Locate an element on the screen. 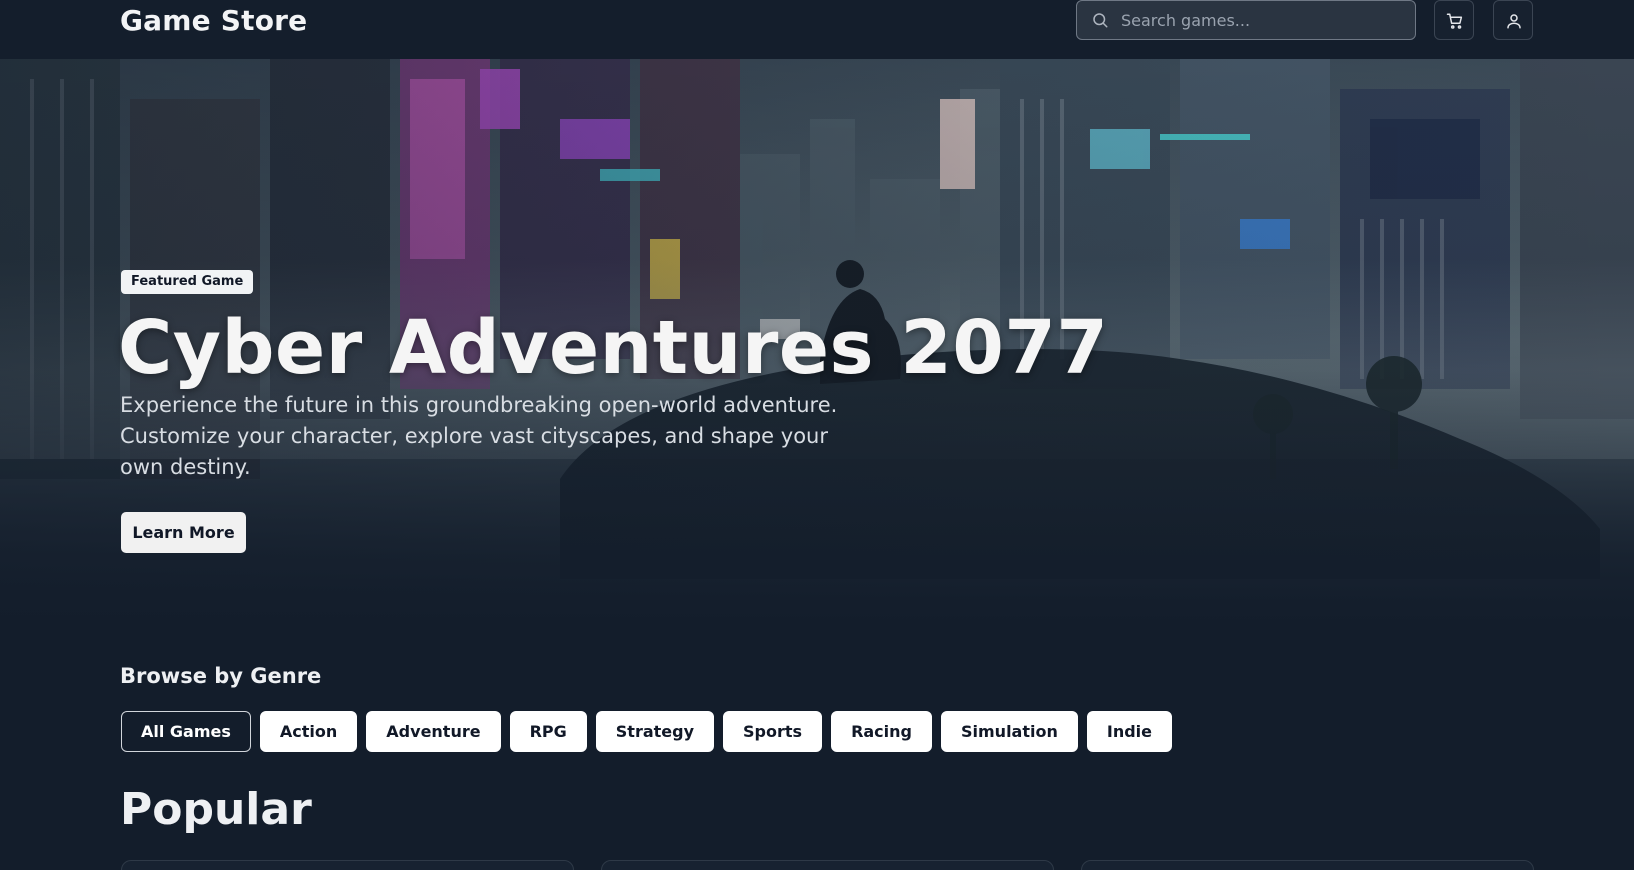 The height and width of the screenshot is (870, 1634). cart-icon is located at coordinates (1454, 21).